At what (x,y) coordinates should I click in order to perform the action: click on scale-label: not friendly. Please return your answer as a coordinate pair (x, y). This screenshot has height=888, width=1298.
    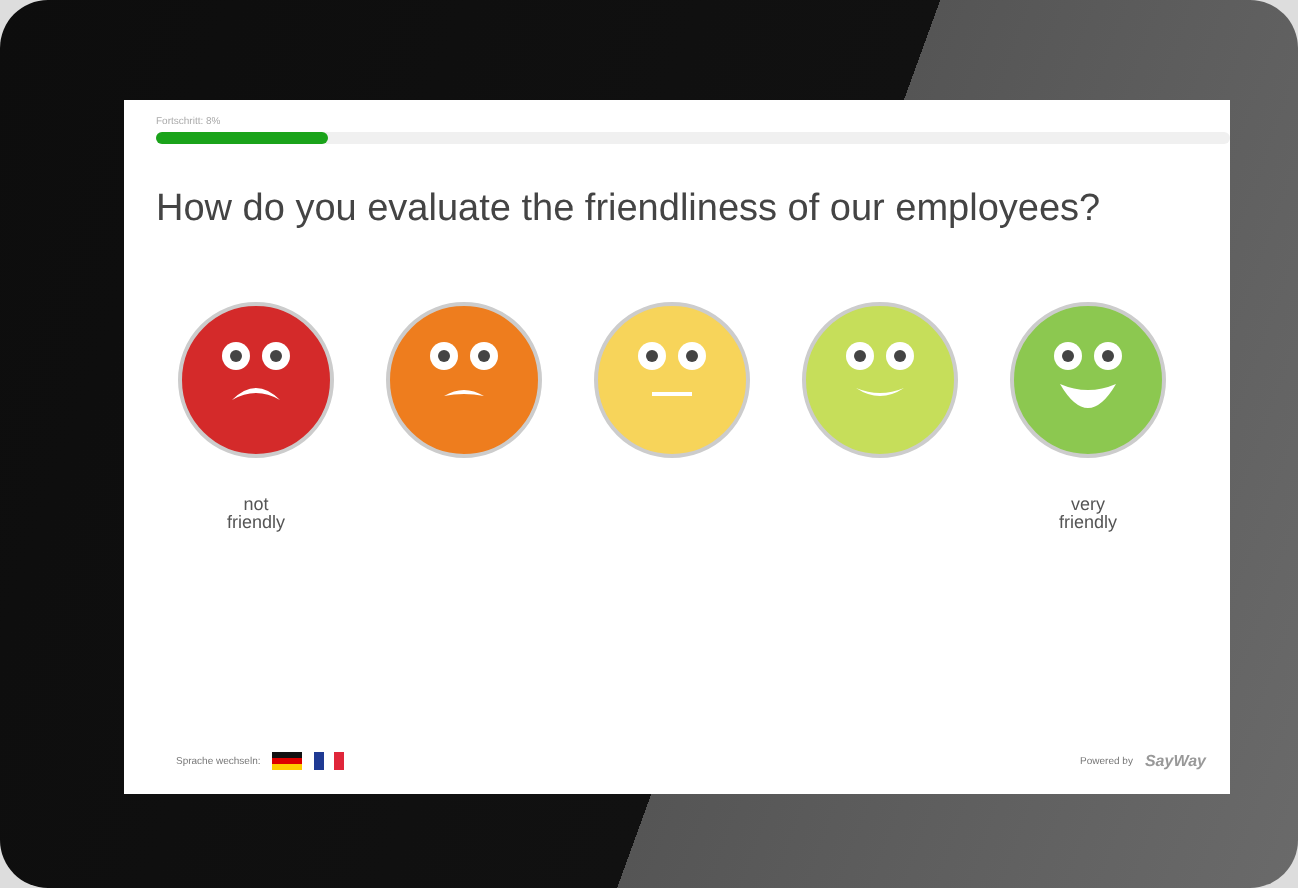
    Looking at the image, I should click on (255, 514).